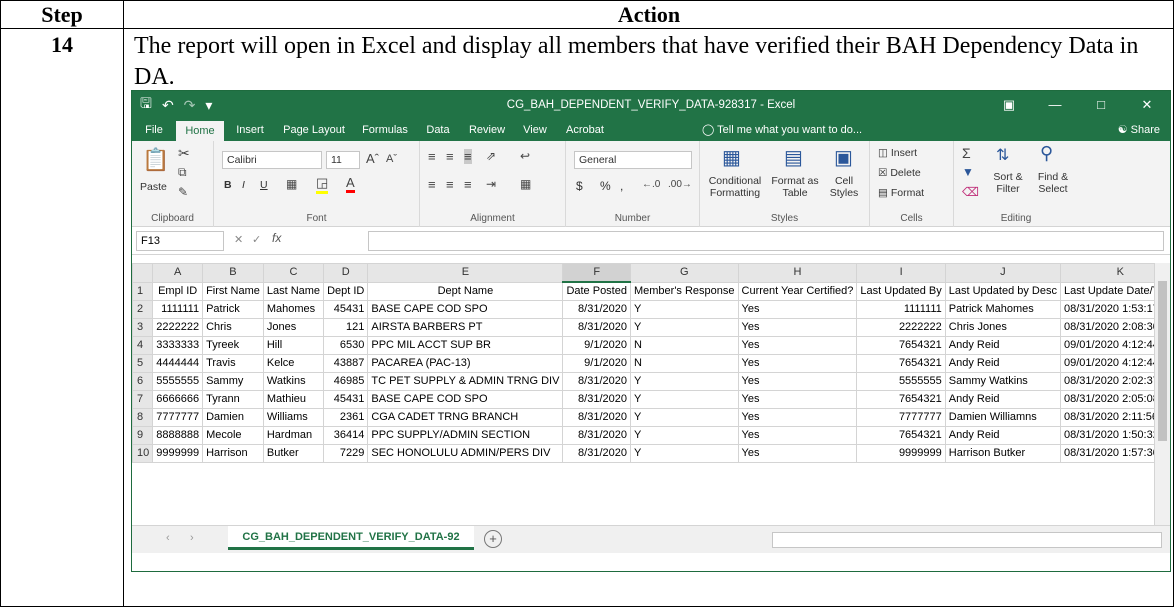 The image size is (1174, 607). I want to click on tab-insert: Insert, so click(250, 130).